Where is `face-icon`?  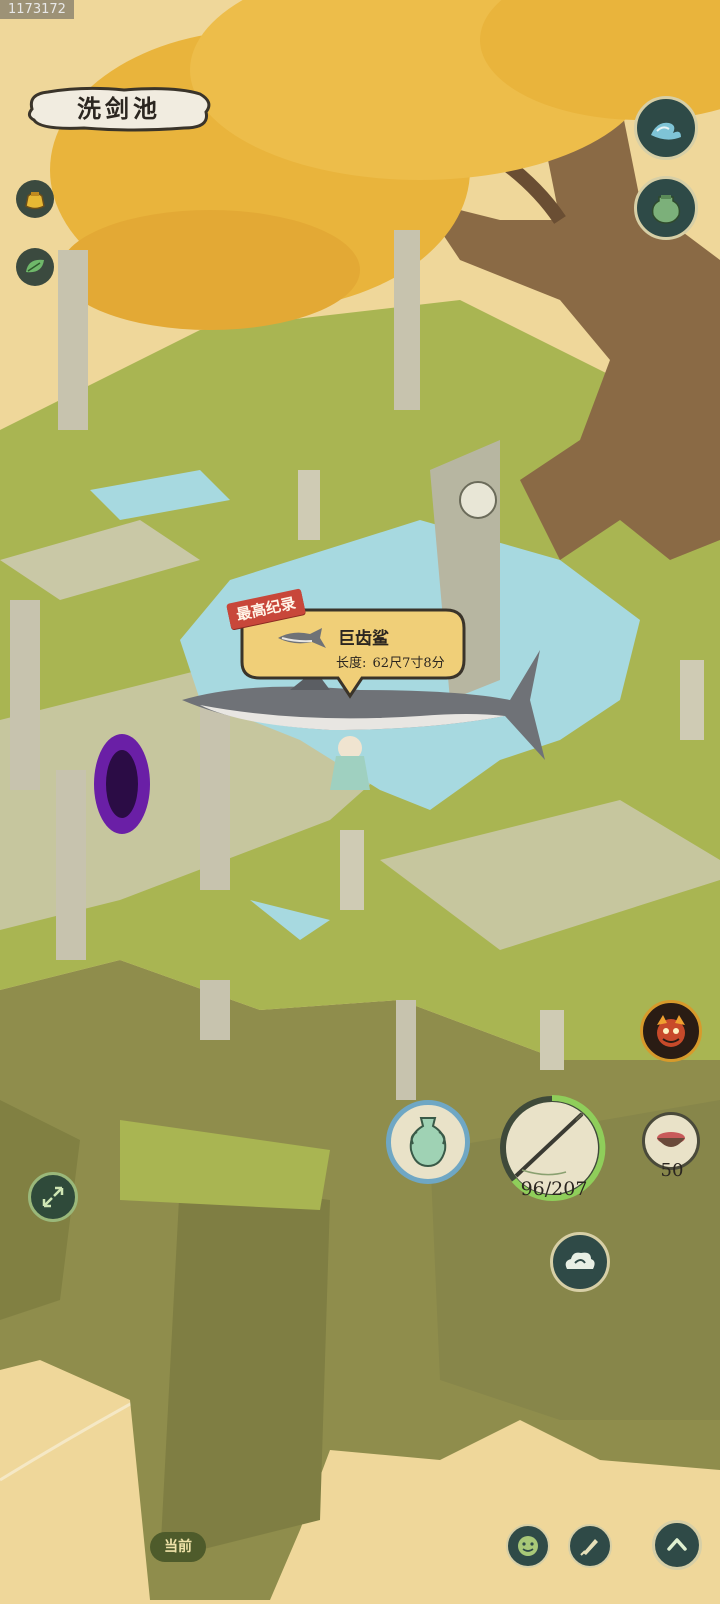
face-icon is located at coordinates (528, 1546).